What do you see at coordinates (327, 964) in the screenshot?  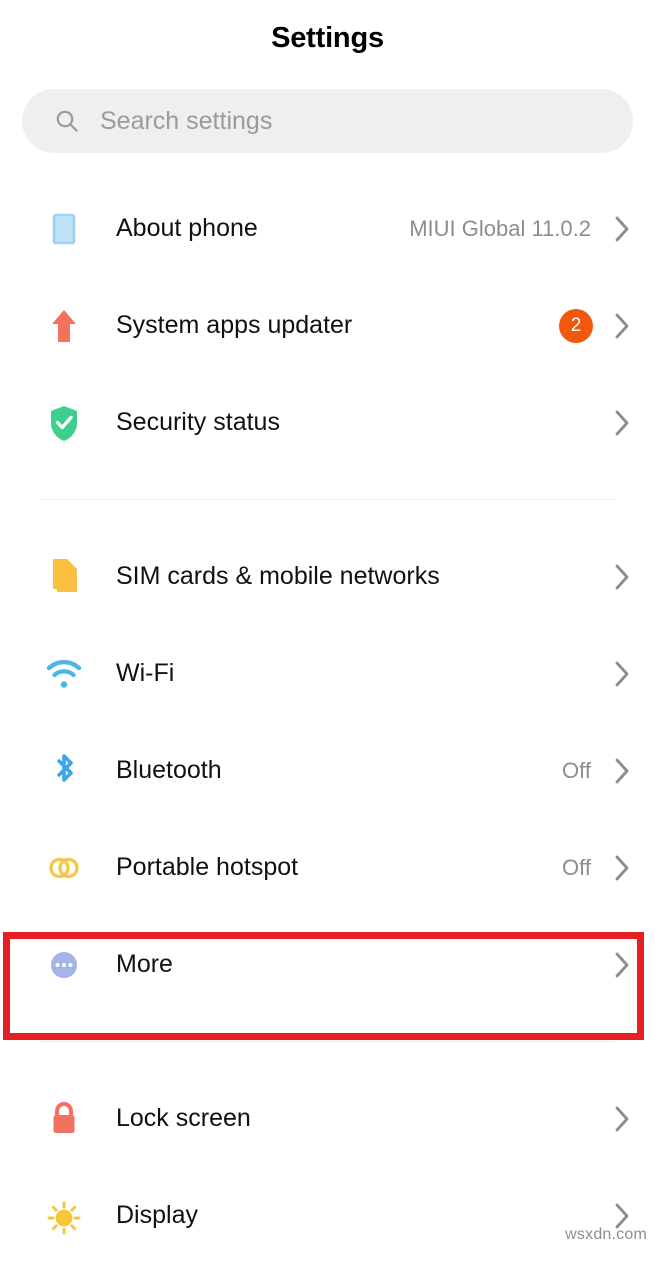 I see `settings-row-more: More` at bounding box center [327, 964].